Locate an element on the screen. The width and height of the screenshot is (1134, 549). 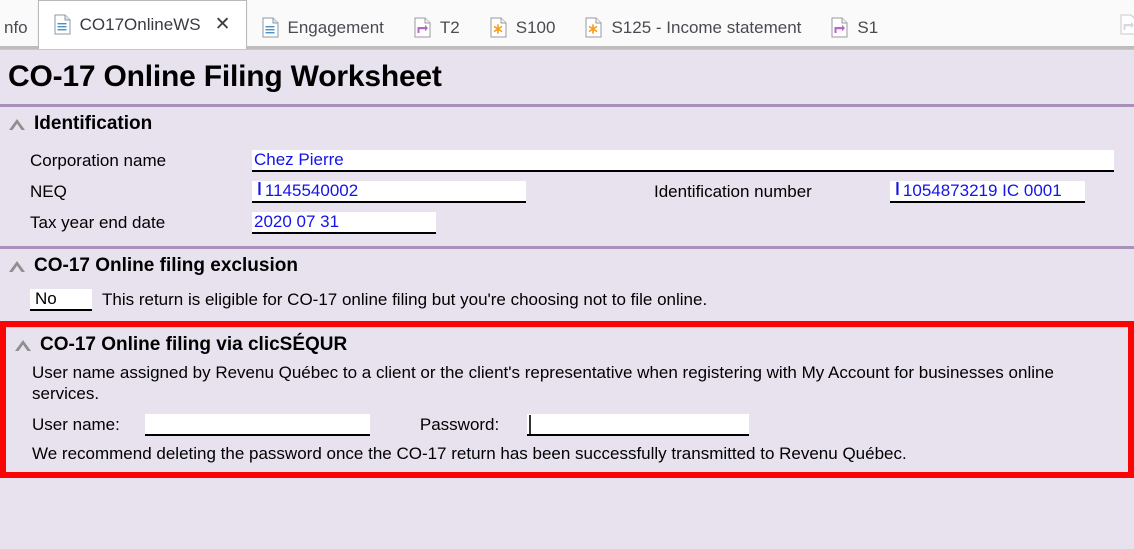
text-cursor is located at coordinates (530, 424).